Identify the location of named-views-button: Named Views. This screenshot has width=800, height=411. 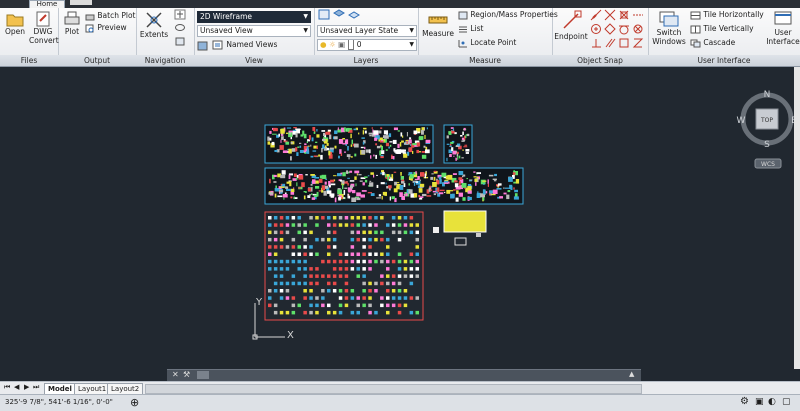
(244, 45).